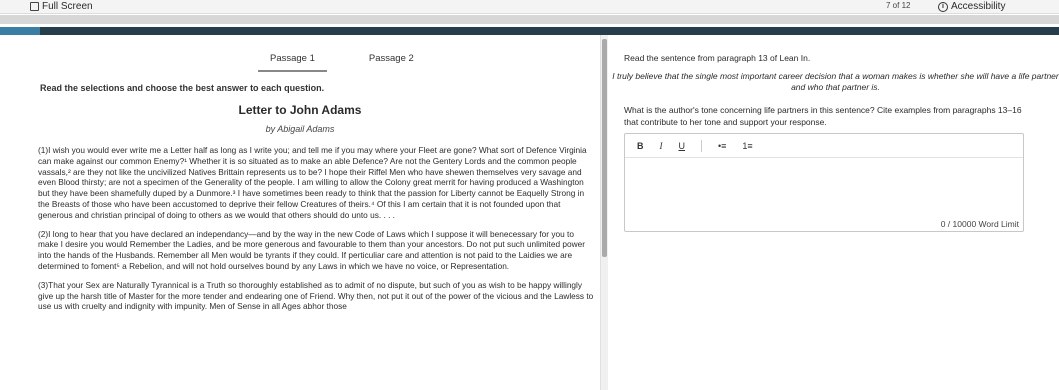 This screenshot has width=1059, height=390. I want to click on italic-button: I, so click(661, 146).